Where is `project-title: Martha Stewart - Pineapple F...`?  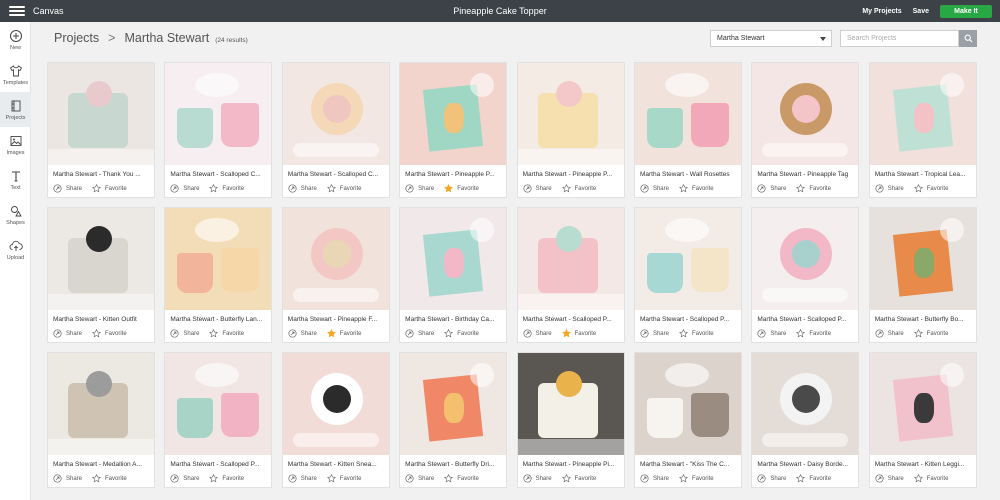
project-title: Martha Stewart - Pineapple F... is located at coordinates (336, 316).